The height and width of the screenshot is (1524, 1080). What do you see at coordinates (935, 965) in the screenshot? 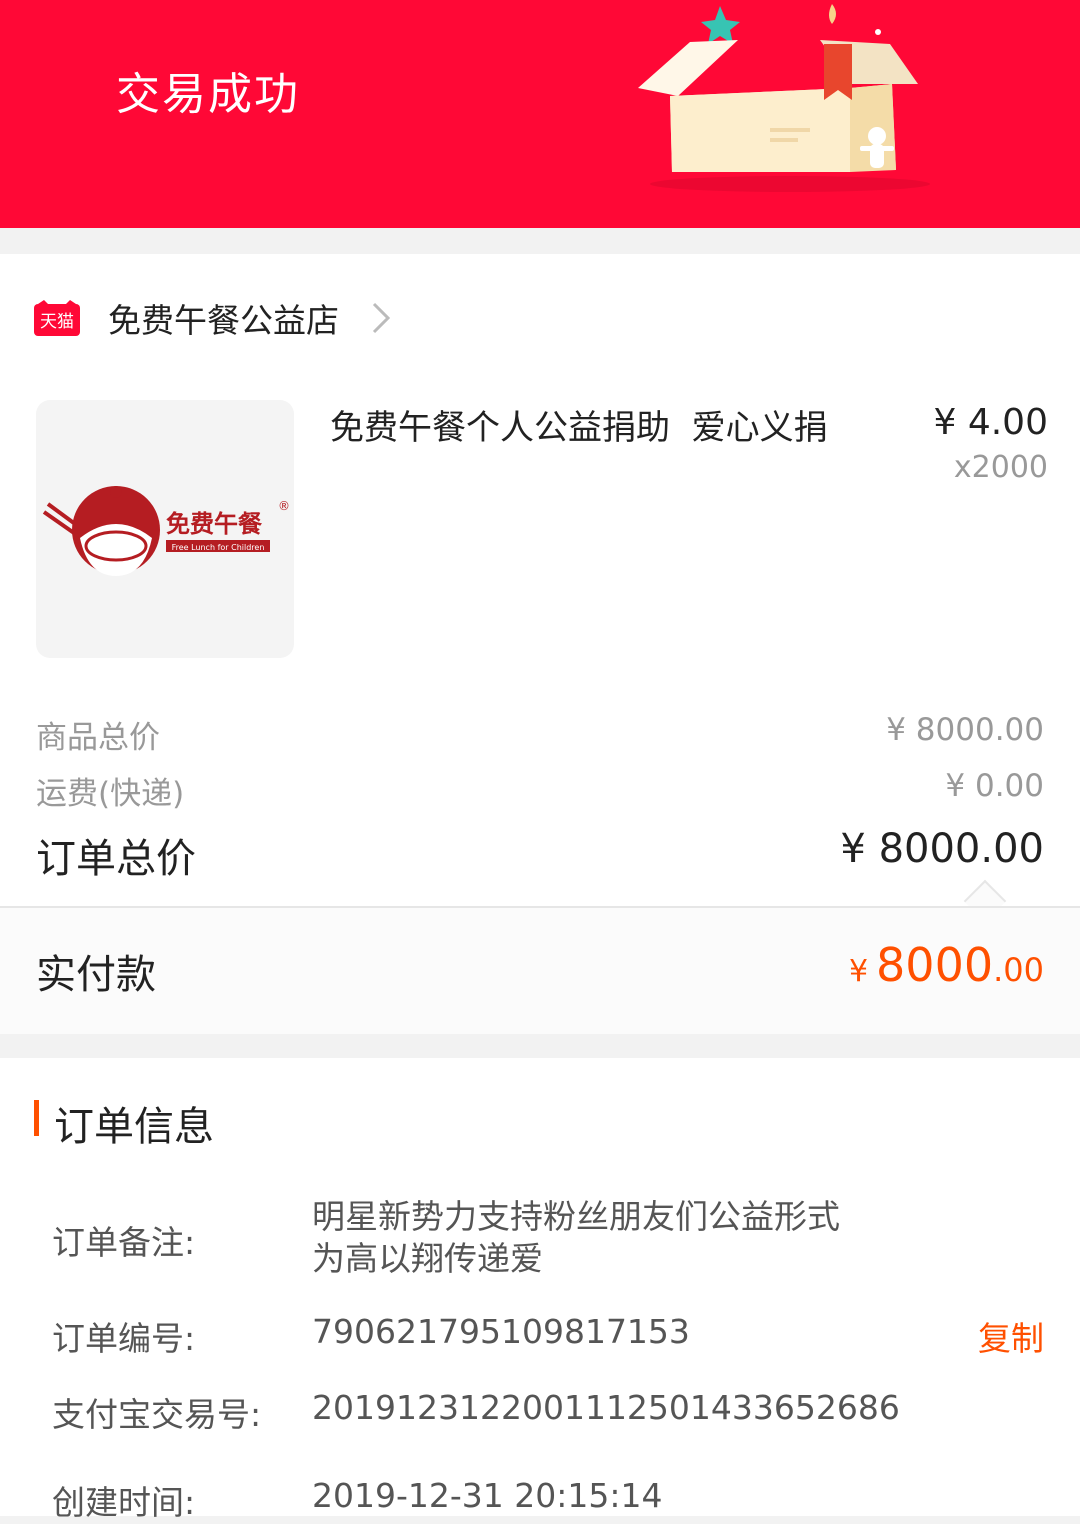
I see `payment-amount-integer: 8000` at bounding box center [935, 965].